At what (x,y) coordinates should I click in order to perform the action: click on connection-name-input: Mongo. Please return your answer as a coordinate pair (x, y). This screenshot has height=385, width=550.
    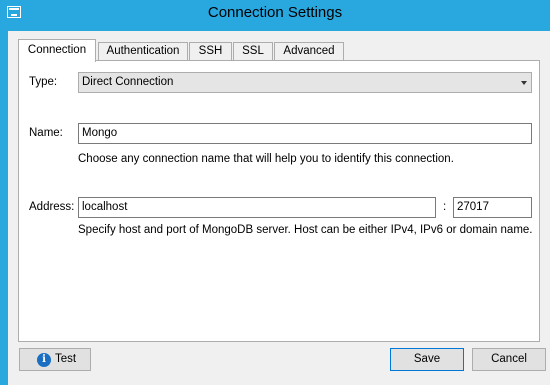
    Looking at the image, I should click on (305, 133).